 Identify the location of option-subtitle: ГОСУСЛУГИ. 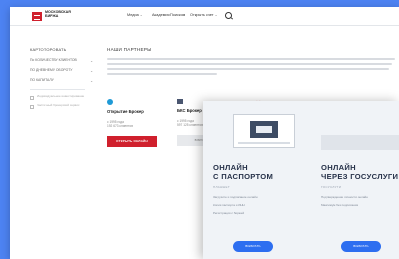
(331, 187).